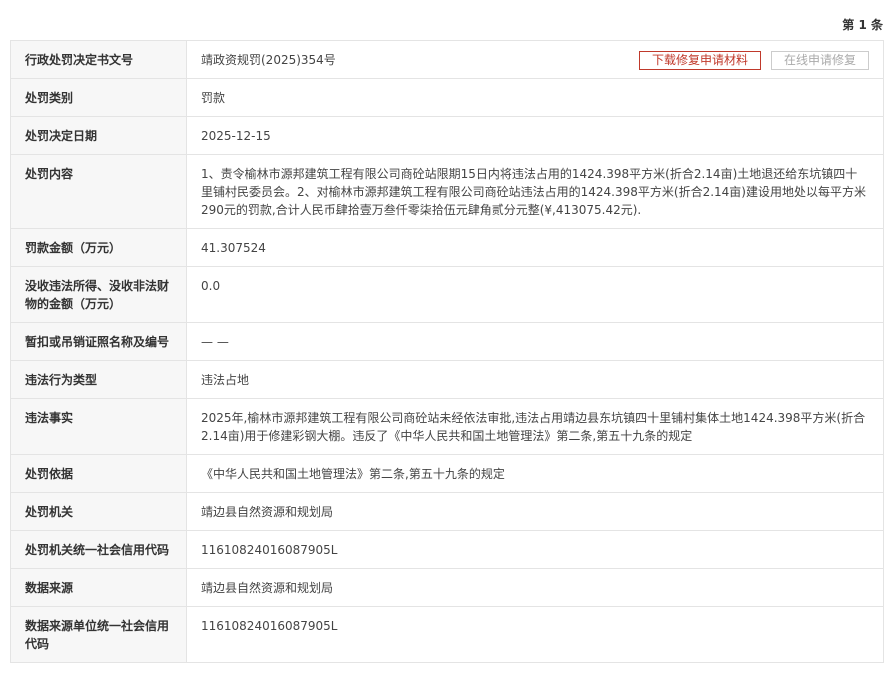 Image resolution: width=885 pixels, height=687 pixels. Describe the element at coordinates (98, 379) in the screenshot. I see `row-label: 违法行为类型` at that location.